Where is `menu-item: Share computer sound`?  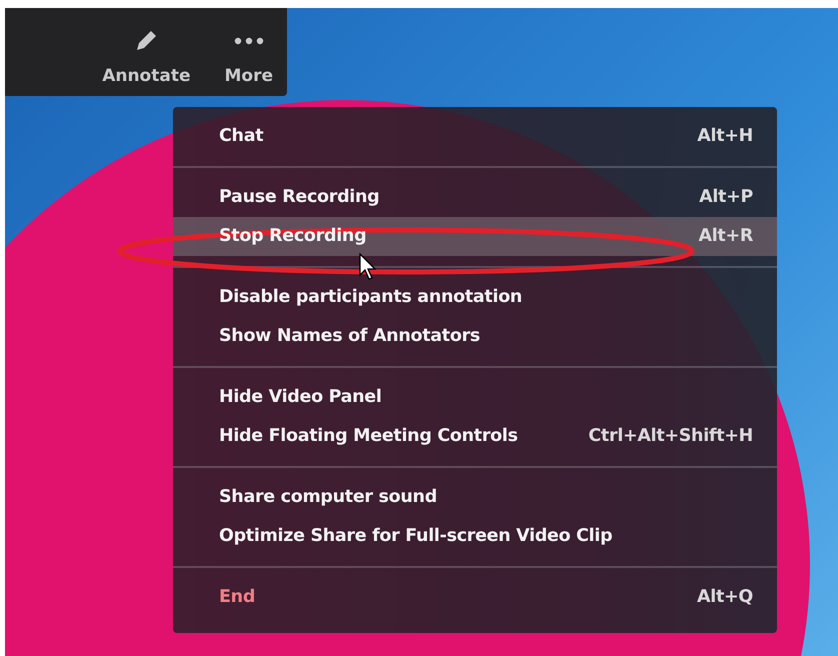
menu-item: Share computer sound is located at coordinates (475, 497).